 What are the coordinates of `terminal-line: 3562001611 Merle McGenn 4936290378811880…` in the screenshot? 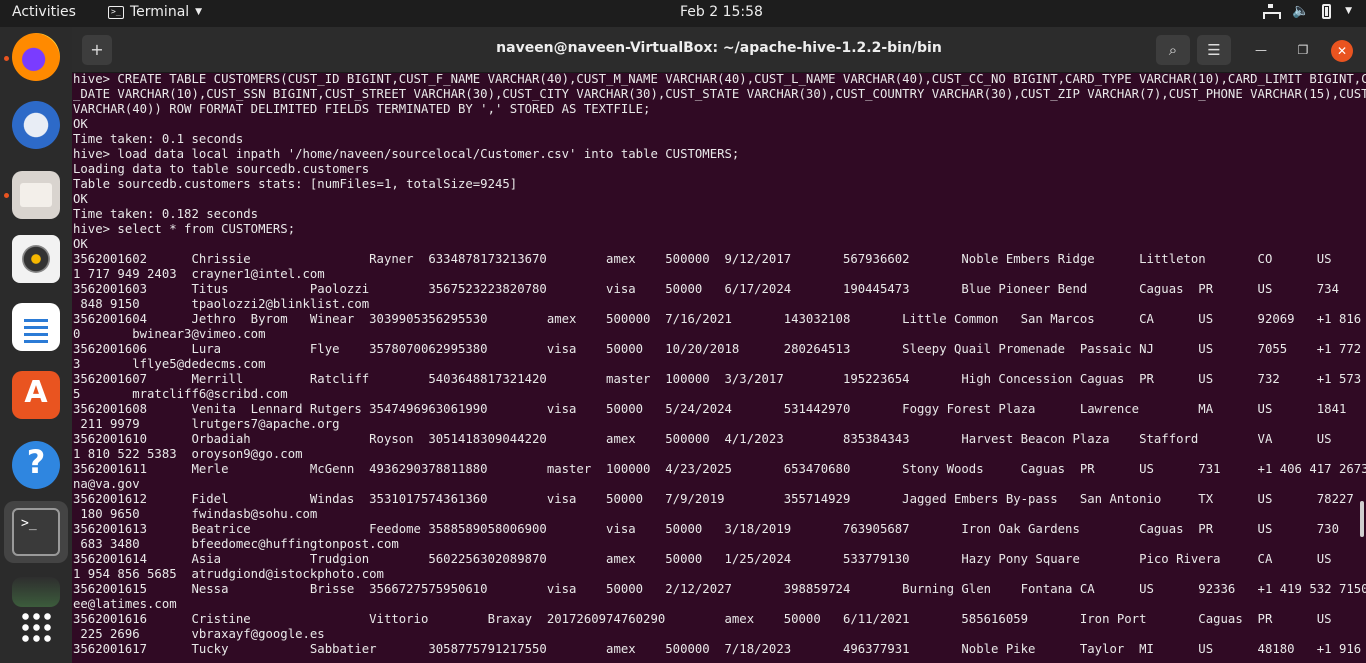 It's located at (719, 469).